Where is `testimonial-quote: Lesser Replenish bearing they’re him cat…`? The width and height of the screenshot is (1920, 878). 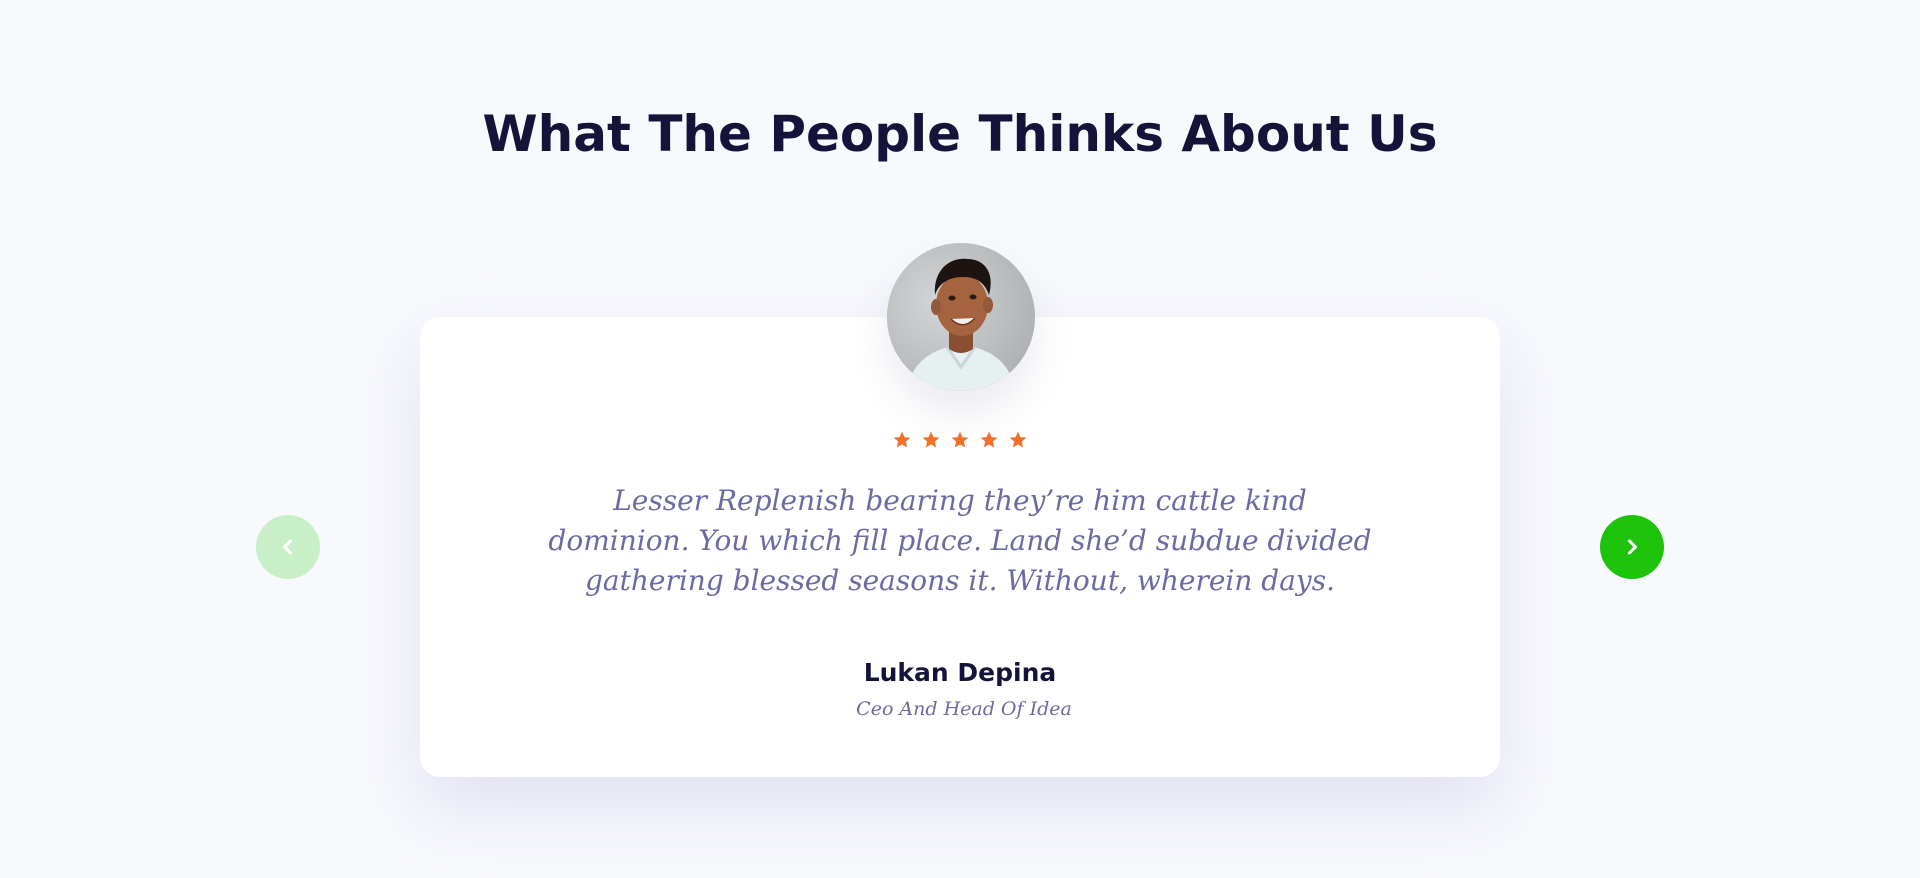
testimonial-quote: Lesser Replenish bearing they’re him cat… is located at coordinates (960, 540).